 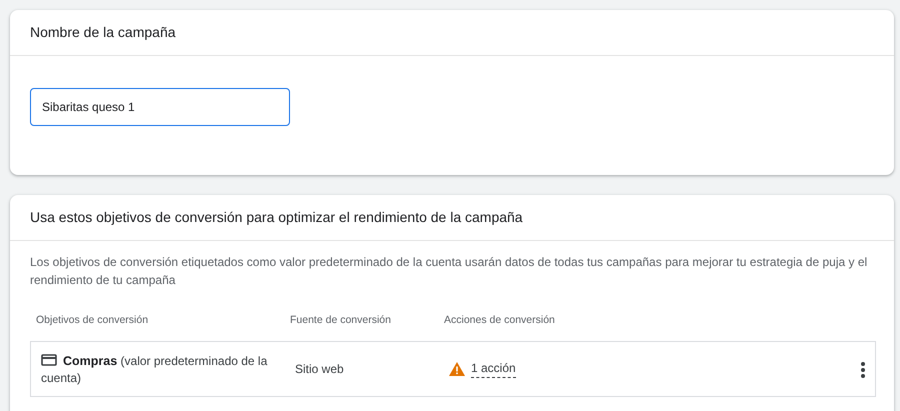 I want to click on goal-name: Compras (valor predeterminado de la cuenta), so click(x=154, y=369).